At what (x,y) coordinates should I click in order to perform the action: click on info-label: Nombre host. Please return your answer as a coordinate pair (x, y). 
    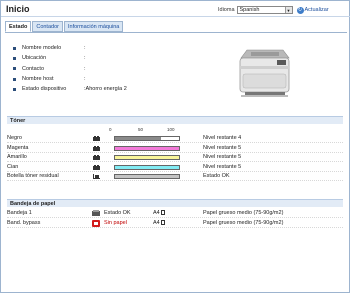
    Looking at the image, I should click on (38, 79).